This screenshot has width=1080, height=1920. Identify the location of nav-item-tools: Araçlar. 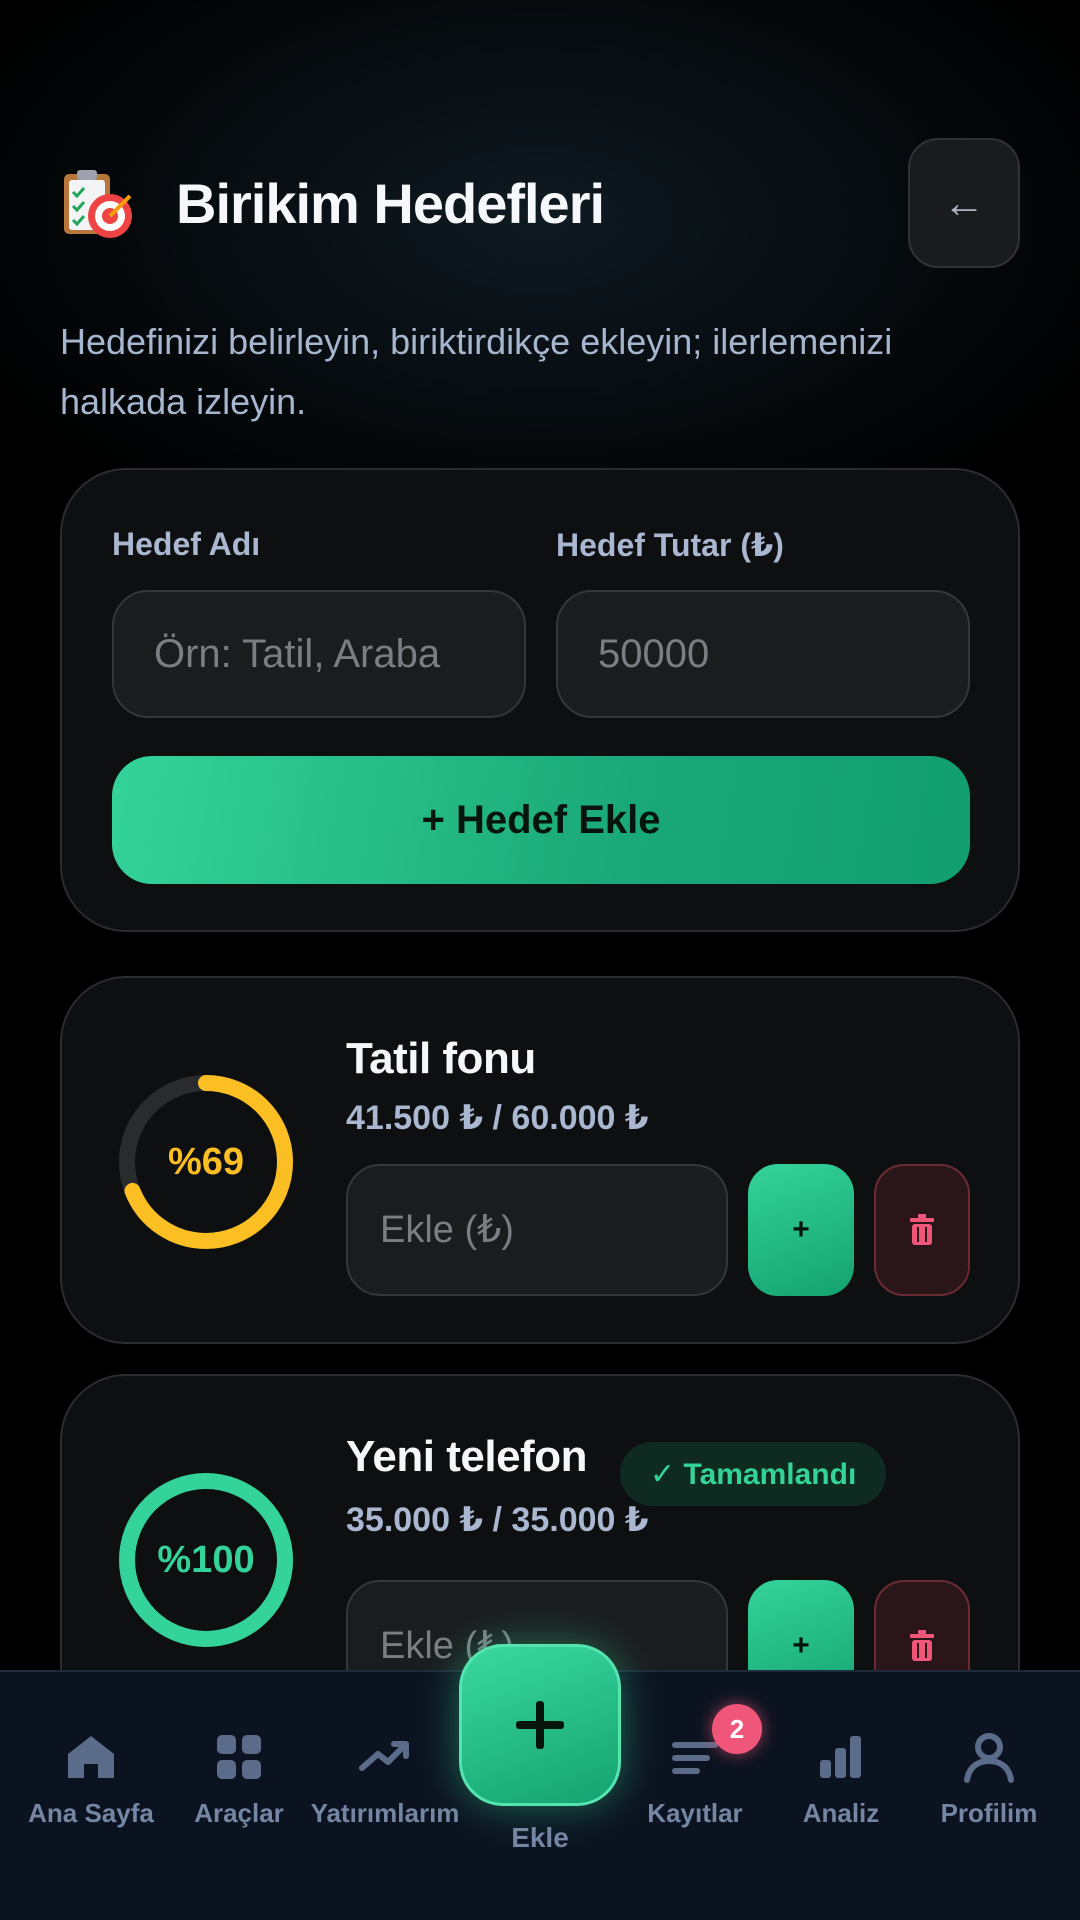
(239, 1790).